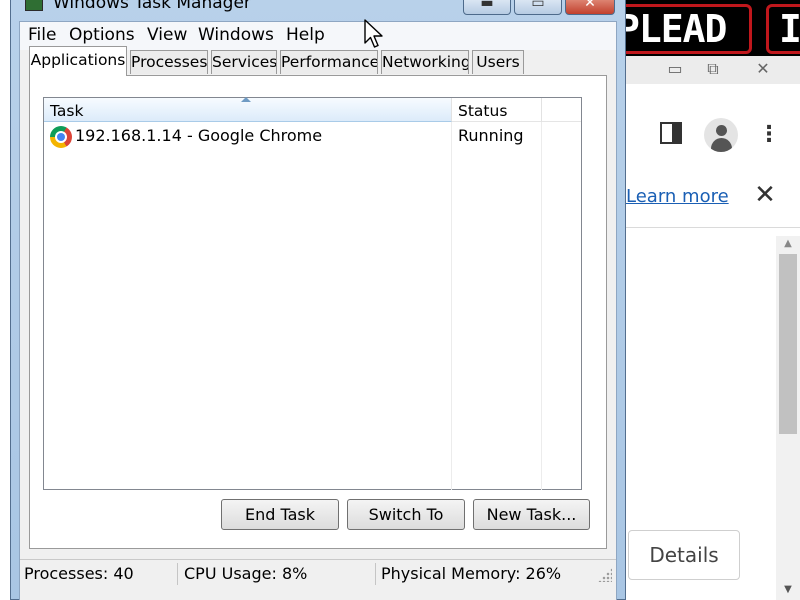  Describe the element at coordinates (788, 344) in the screenshot. I see `page-scrollbar-thumb` at that location.